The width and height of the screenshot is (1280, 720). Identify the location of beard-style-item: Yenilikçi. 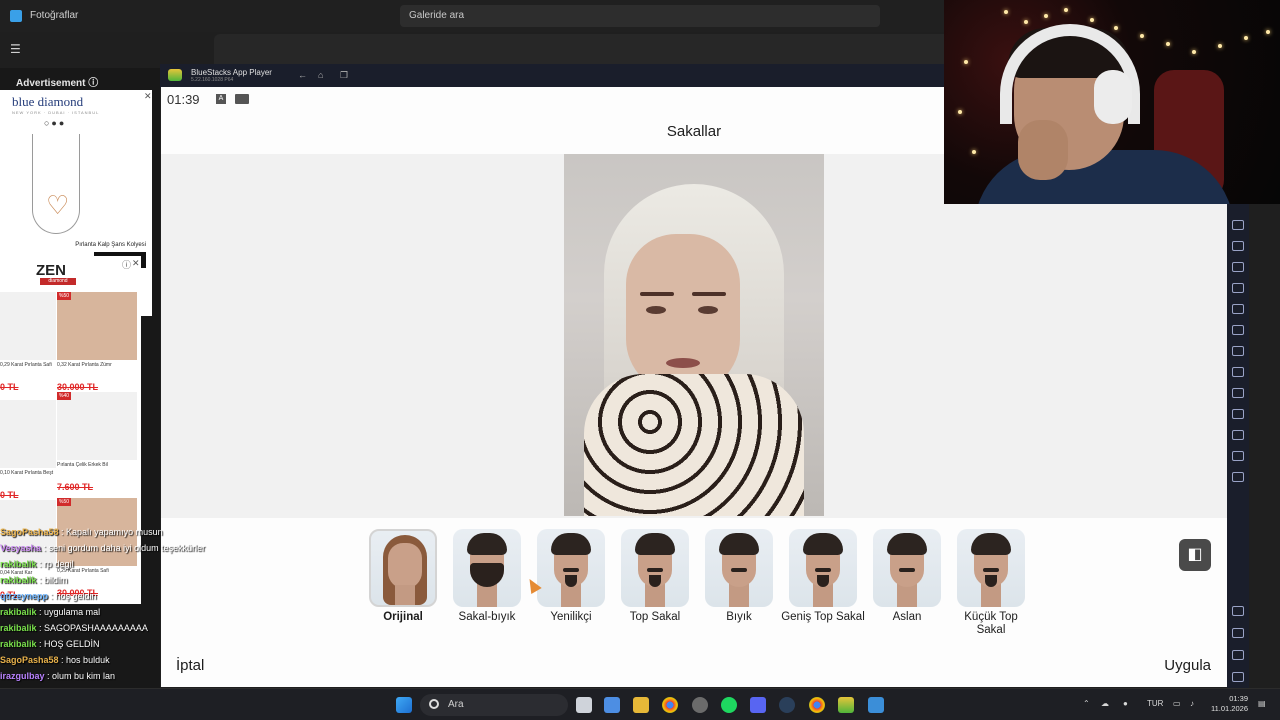
(571, 586).